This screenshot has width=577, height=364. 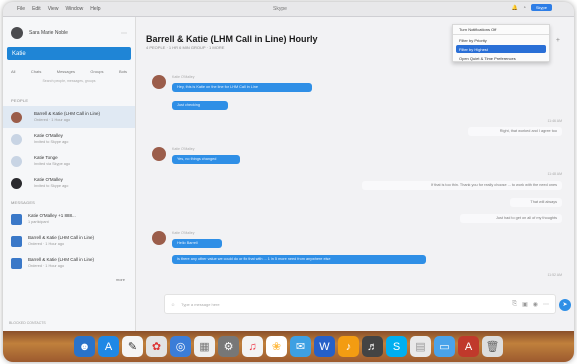 What do you see at coordinates (514, 304) in the screenshot?
I see `attach-icon: ⎘` at bounding box center [514, 304].